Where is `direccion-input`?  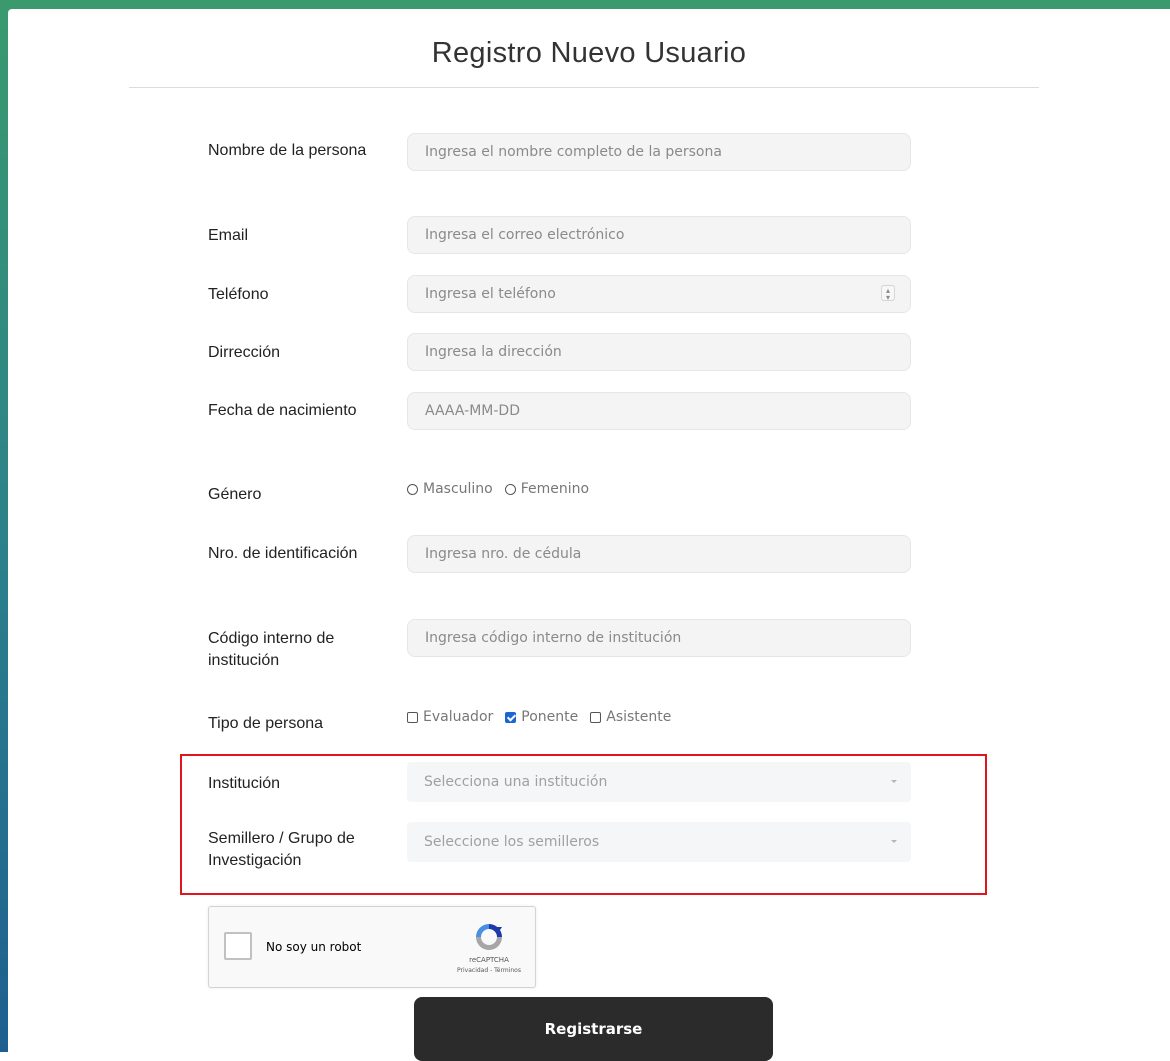 direccion-input is located at coordinates (659, 352).